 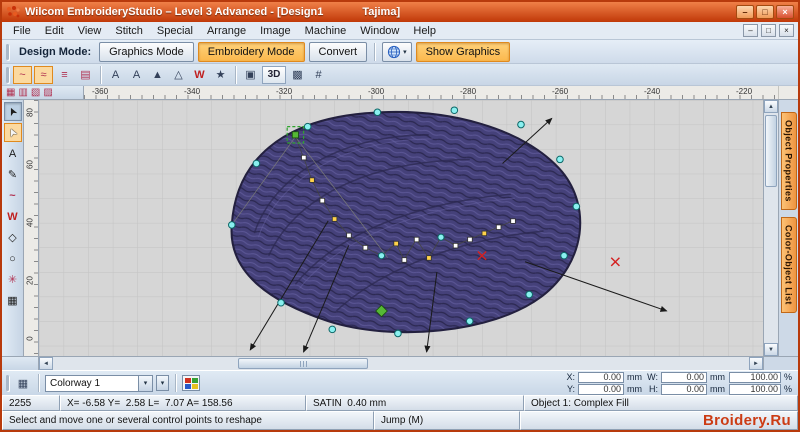 What do you see at coordinates (297, 75) in the screenshot?
I see `pattern-fill-icon: ▩` at bounding box center [297, 75].